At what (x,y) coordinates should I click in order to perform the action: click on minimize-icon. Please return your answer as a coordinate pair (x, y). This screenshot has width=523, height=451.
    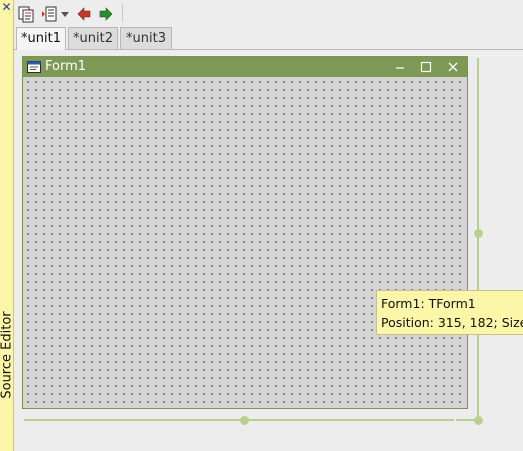
    Looking at the image, I should click on (400, 67).